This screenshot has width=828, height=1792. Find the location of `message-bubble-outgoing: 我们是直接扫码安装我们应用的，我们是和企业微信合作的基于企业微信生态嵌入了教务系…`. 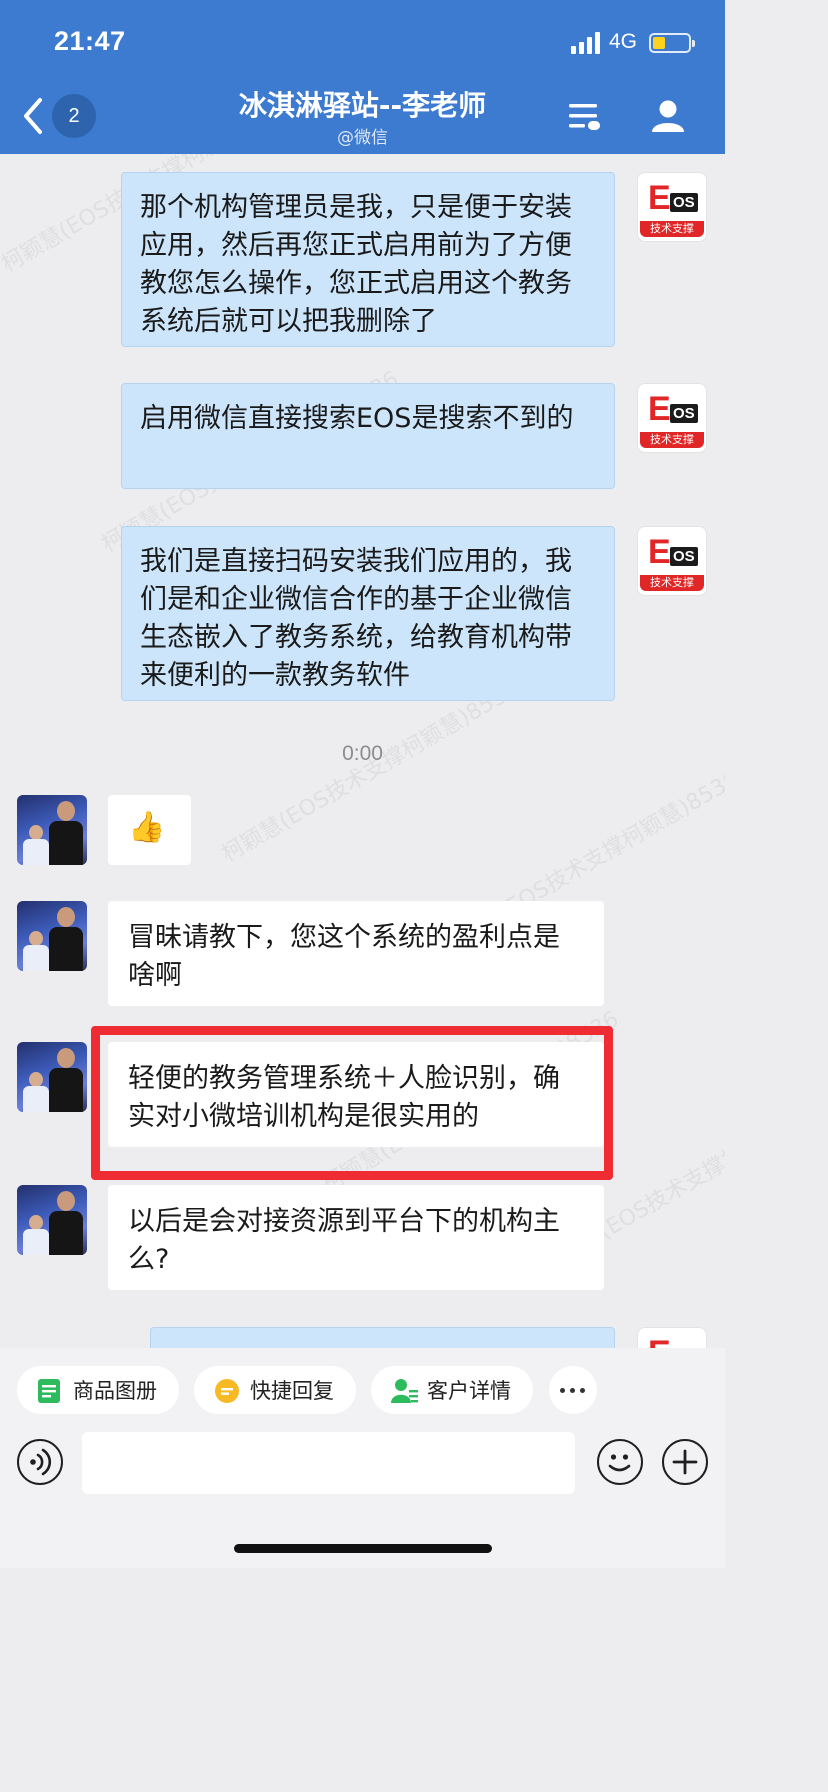

message-bubble-outgoing: 我们是直接扫码安装我们应用的，我们是和企业微信合作的基于企业微信生态嵌入了教务系… is located at coordinates (368, 613).